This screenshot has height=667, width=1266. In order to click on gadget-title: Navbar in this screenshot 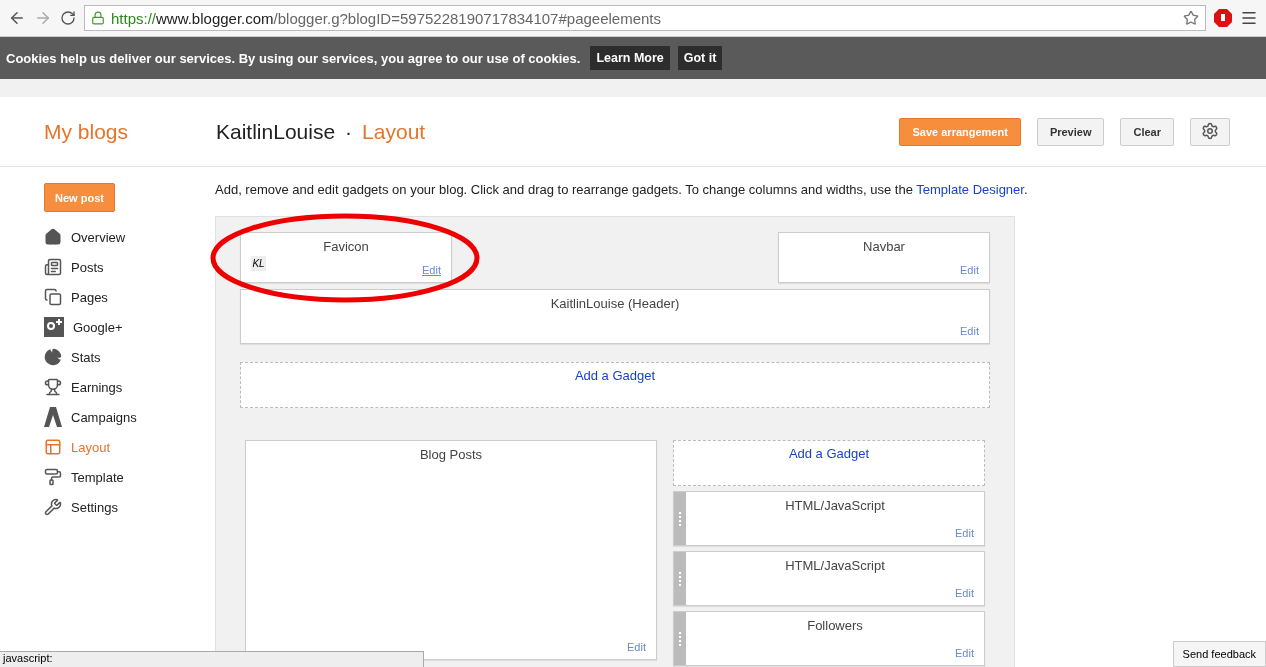, I will do `click(884, 246)`.